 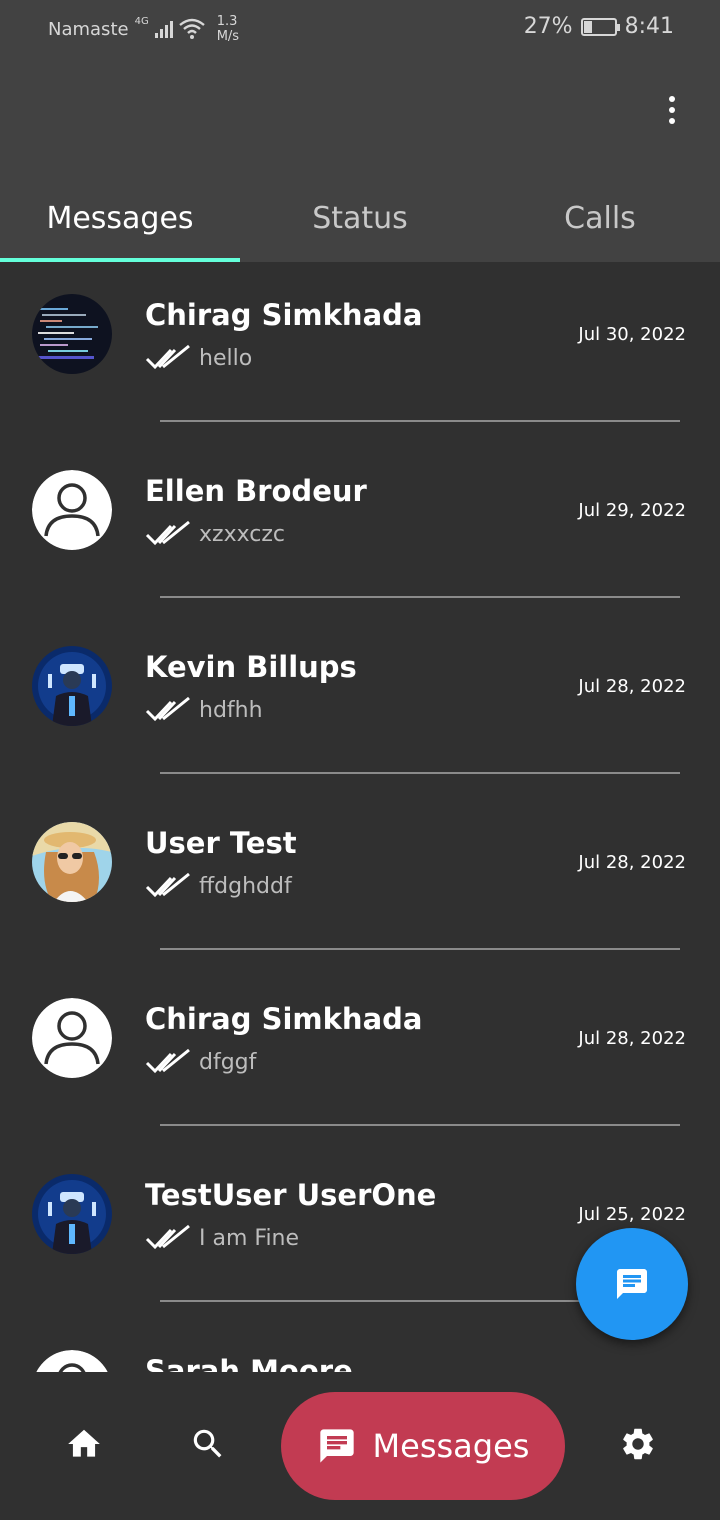 I want to click on conversation-row: Chirag Simkhada dfggf Jul 28, 2022, so click(x=360, y=1054).